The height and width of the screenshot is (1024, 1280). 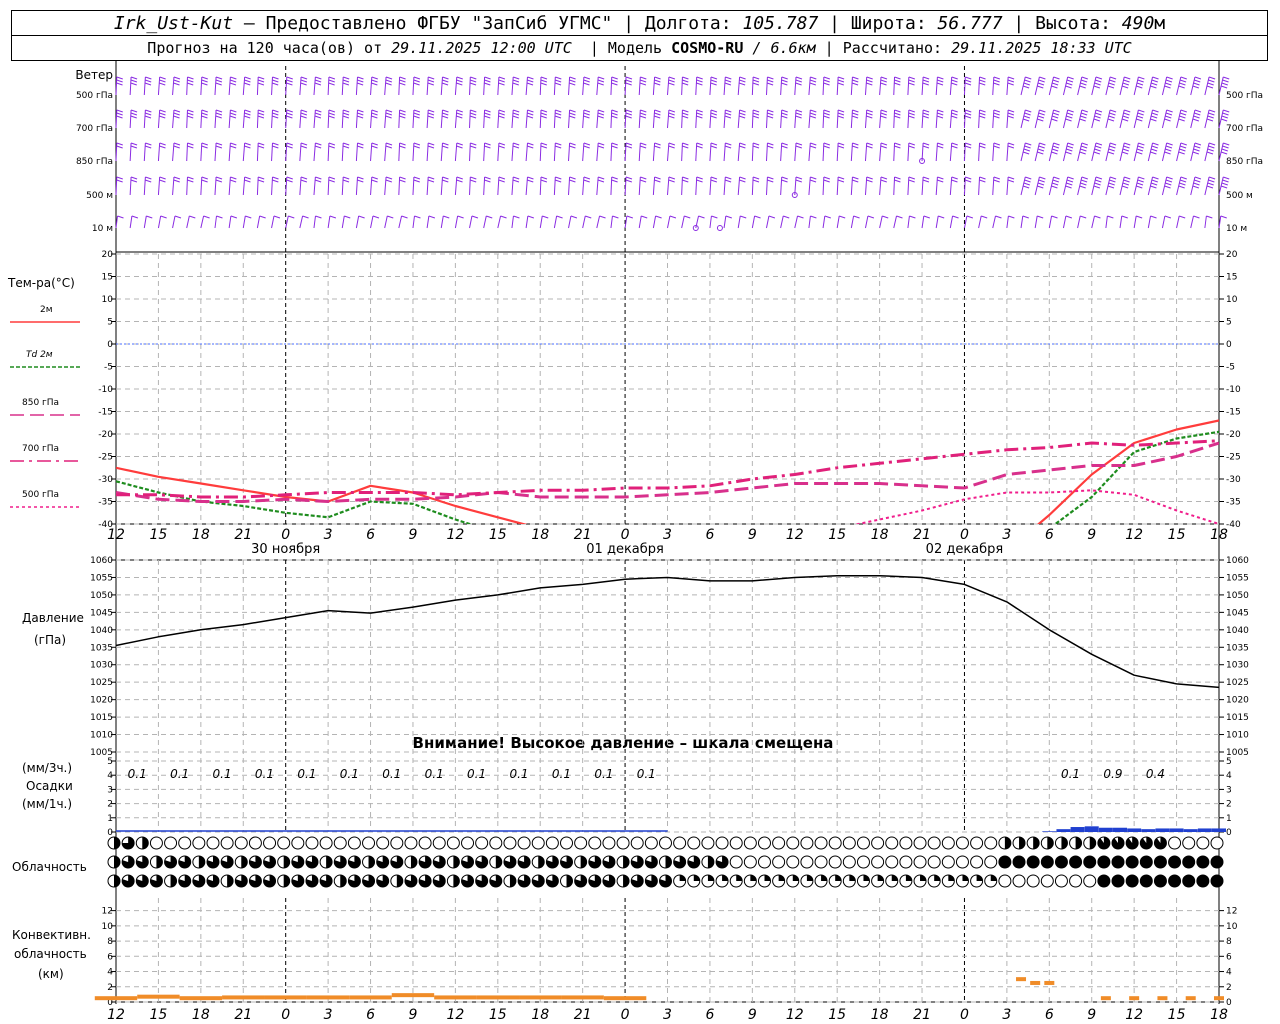 I want to click on y-tick-label-left: 1, so click(x=110, y=819).